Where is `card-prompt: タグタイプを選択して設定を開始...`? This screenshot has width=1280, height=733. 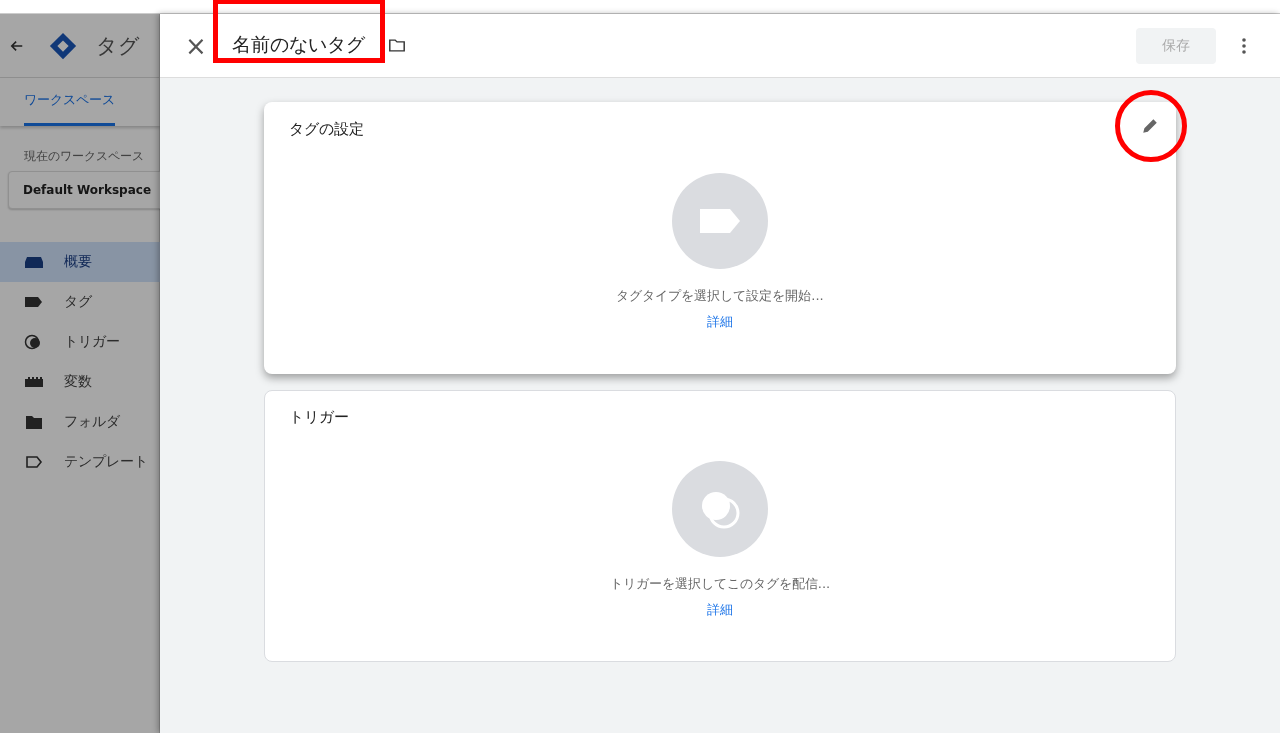
card-prompt: タグタイプを選択して設定を開始... is located at coordinates (720, 296).